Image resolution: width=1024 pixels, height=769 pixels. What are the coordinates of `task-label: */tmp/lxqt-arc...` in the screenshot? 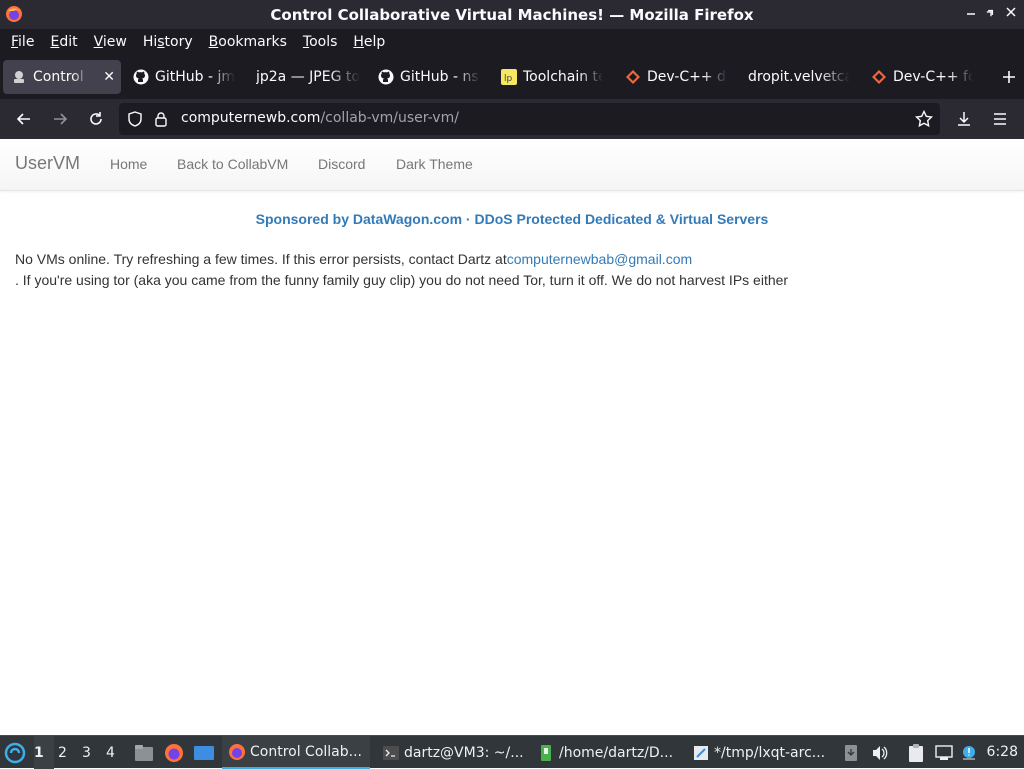 It's located at (770, 752).